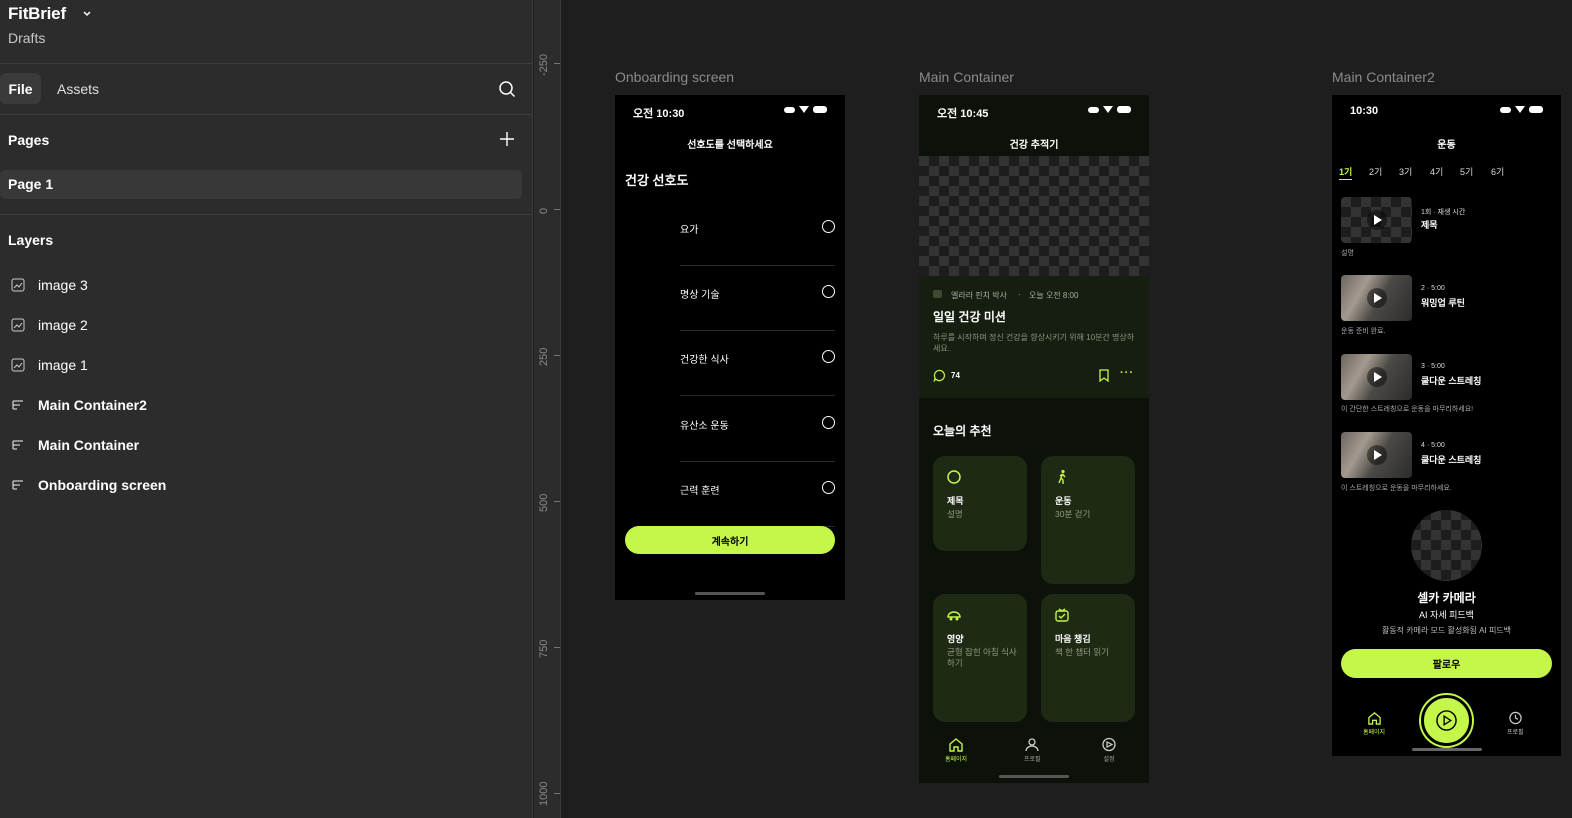  Describe the element at coordinates (31, 240) in the screenshot. I see `layers-title: Layers` at that location.